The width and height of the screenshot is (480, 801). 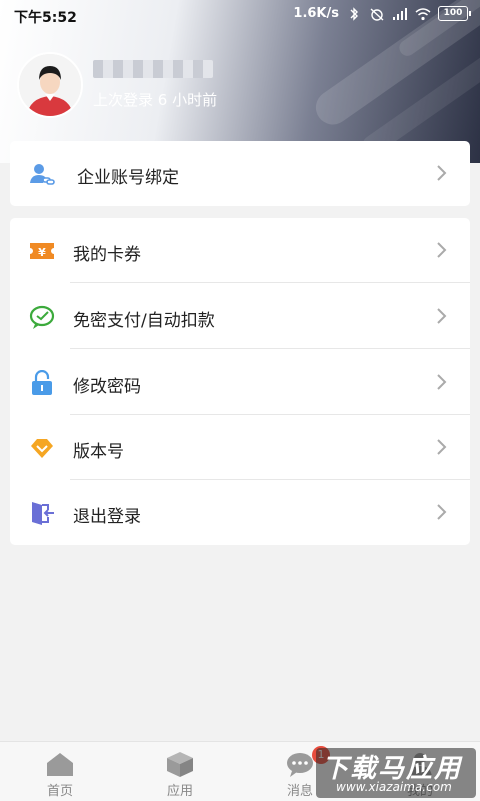 What do you see at coordinates (240, 447) in the screenshot?
I see `menu-item-version: 版本号` at bounding box center [240, 447].